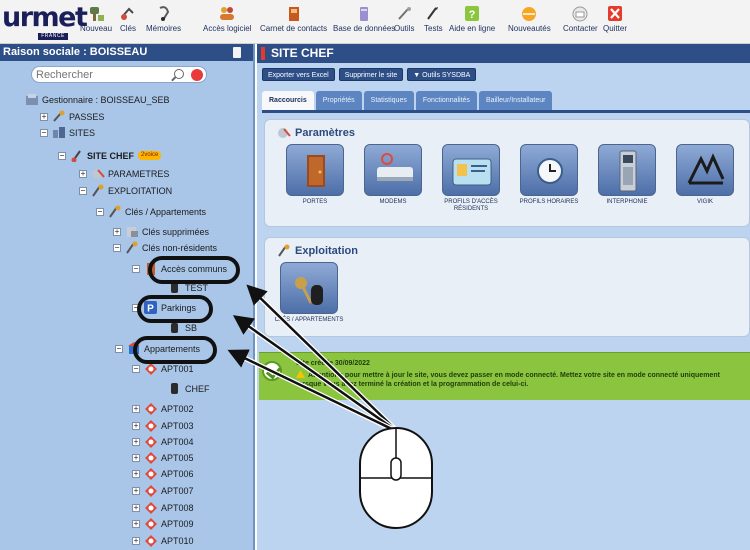 This screenshot has width=750, height=550. What do you see at coordinates (97, 99) in the screenshot?
I see `tree-node-manager: Gestionnaire : BOISSEAU_SEB` at bounding box center [97, 99].